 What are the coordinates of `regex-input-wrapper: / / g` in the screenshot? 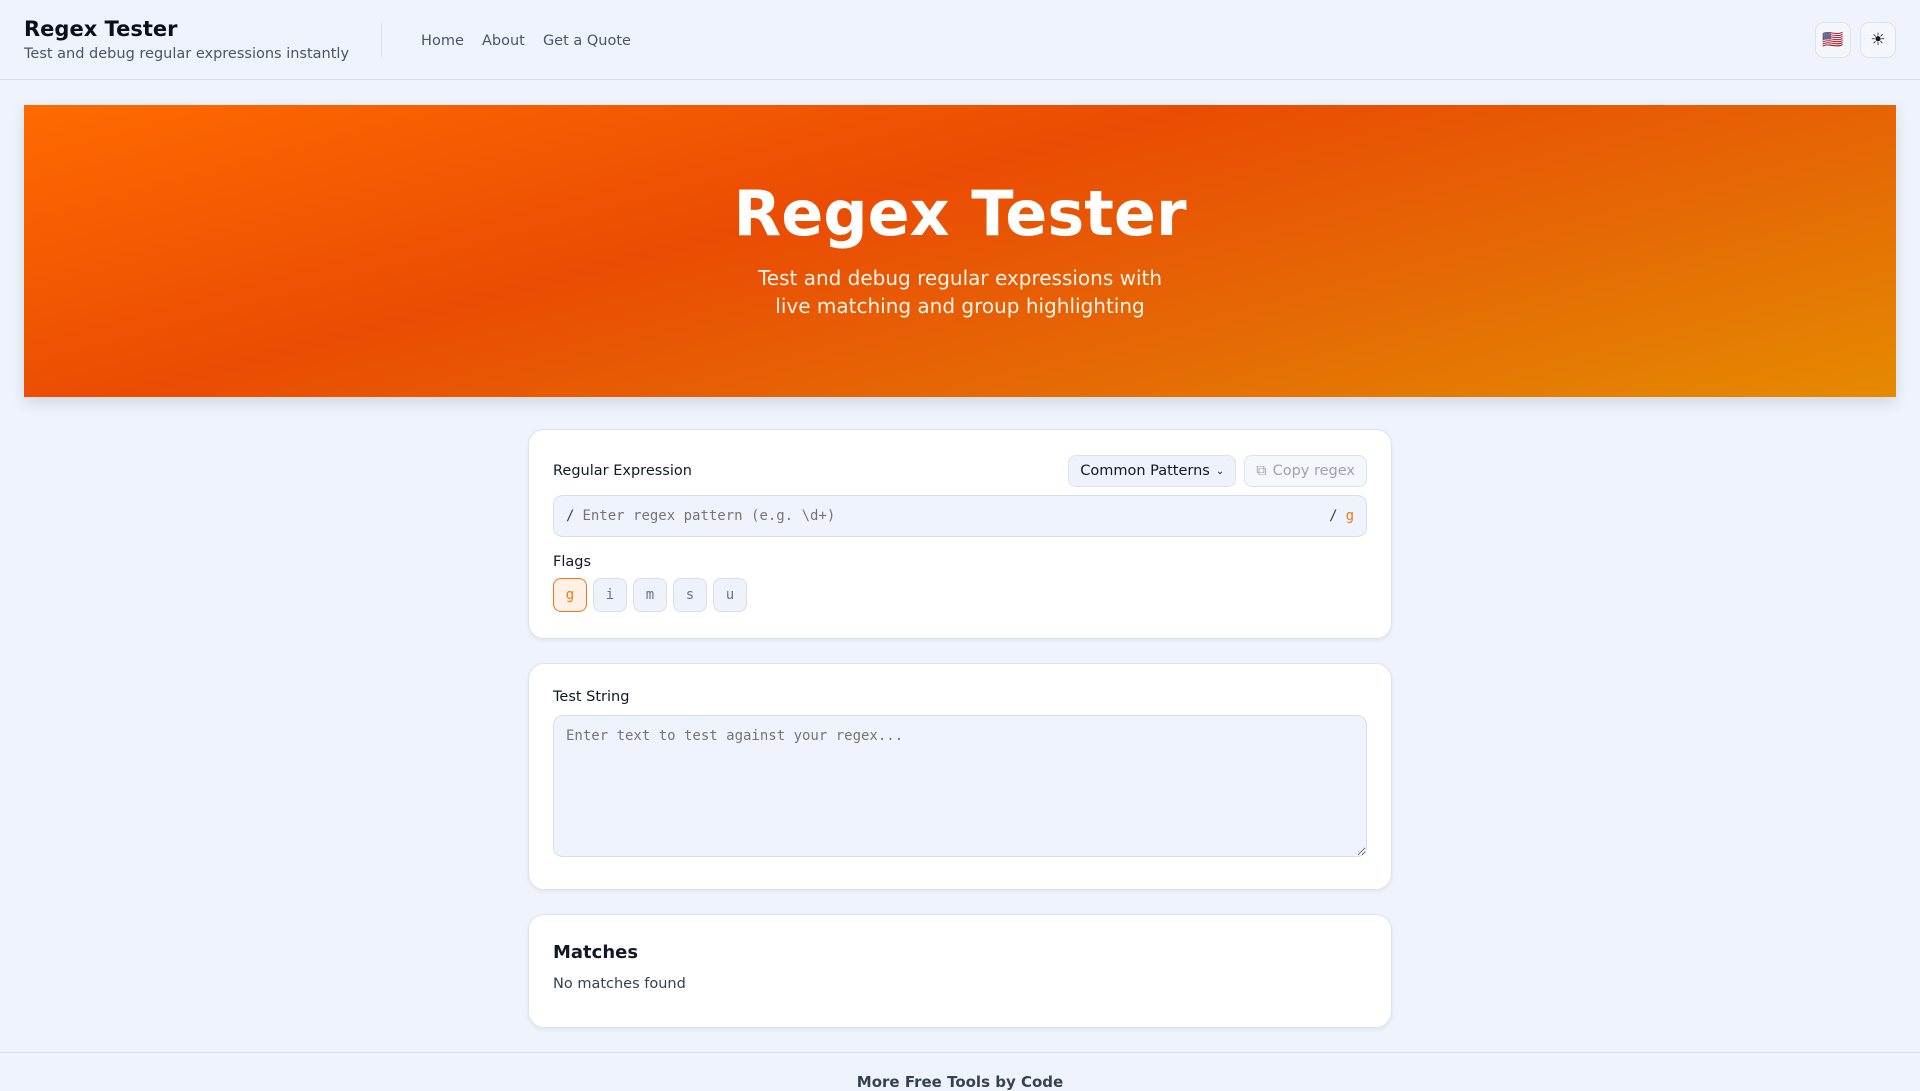 It's located at (960, 516).